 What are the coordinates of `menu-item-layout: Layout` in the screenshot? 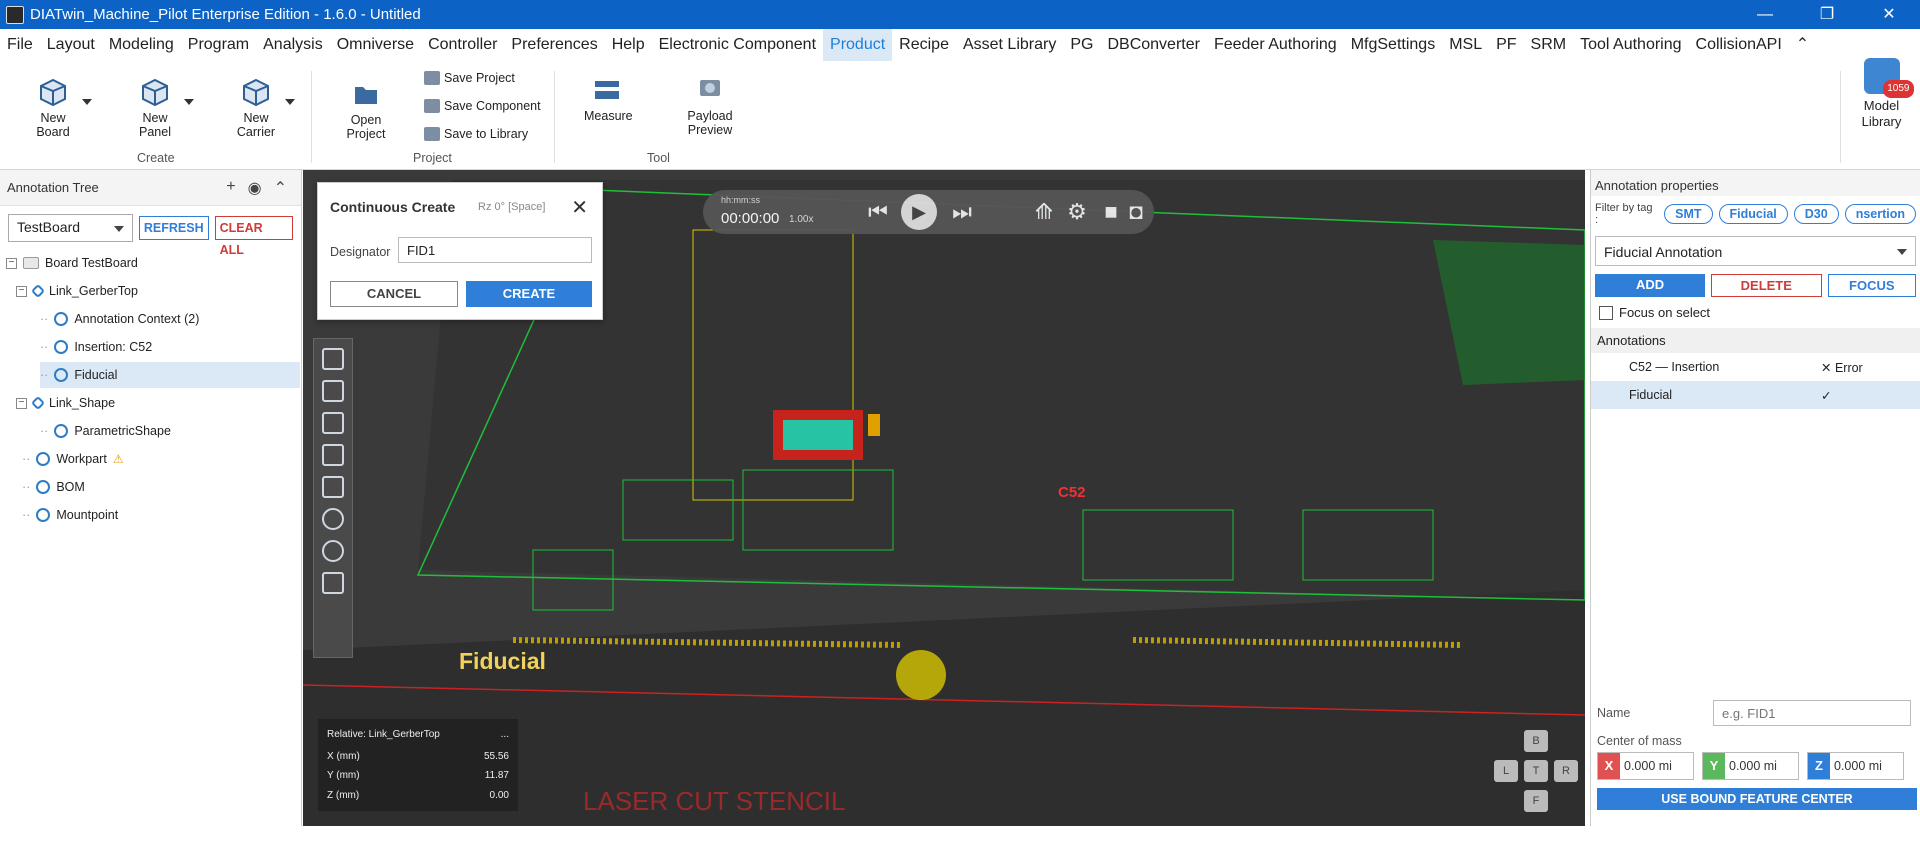 It's located at (71, 45).